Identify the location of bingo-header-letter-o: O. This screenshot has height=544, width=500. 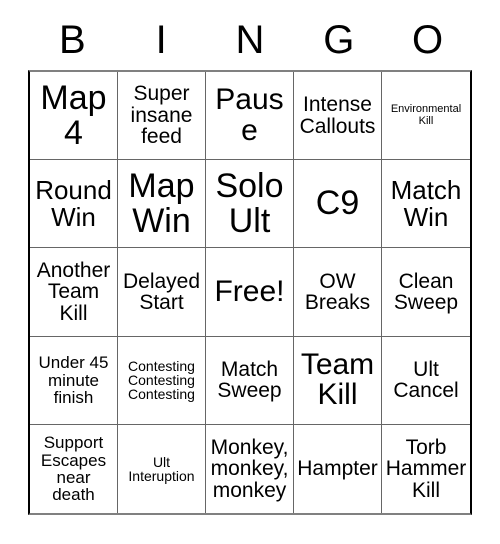
(428, 40).